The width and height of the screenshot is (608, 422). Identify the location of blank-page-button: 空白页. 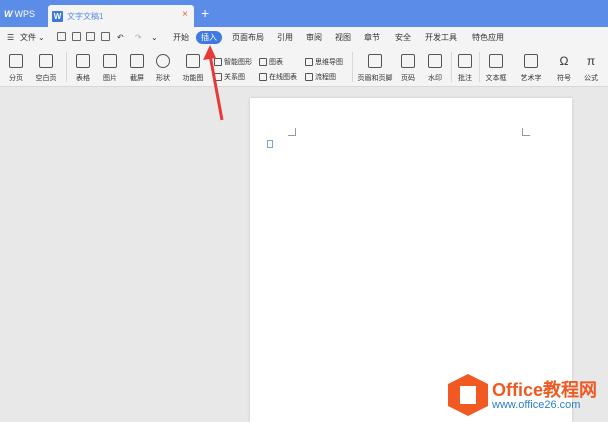
(46, 68).